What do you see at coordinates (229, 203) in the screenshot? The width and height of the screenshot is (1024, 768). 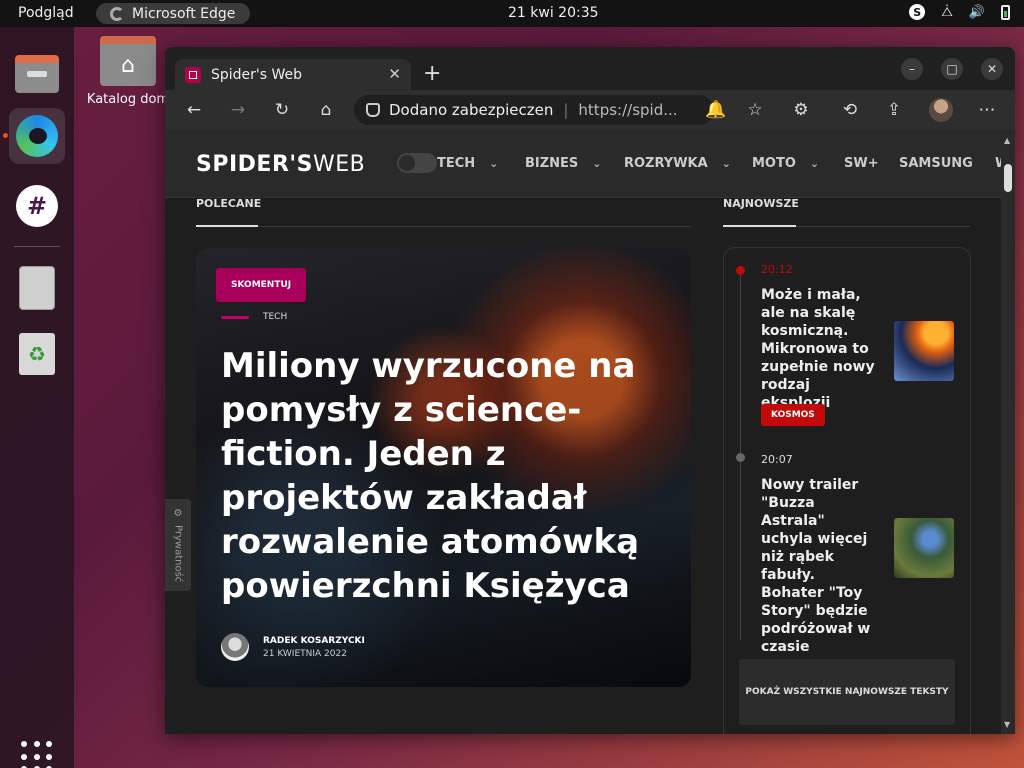 I see `section-featured-label: POLECANE` at bounding box center [229, 203].